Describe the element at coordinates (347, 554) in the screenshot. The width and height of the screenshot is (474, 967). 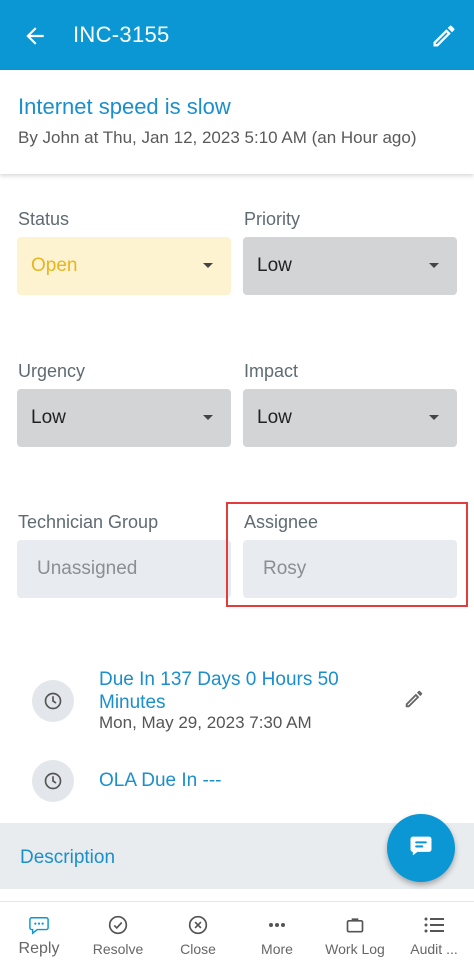
I see `assignee-highlight-box` at that location.